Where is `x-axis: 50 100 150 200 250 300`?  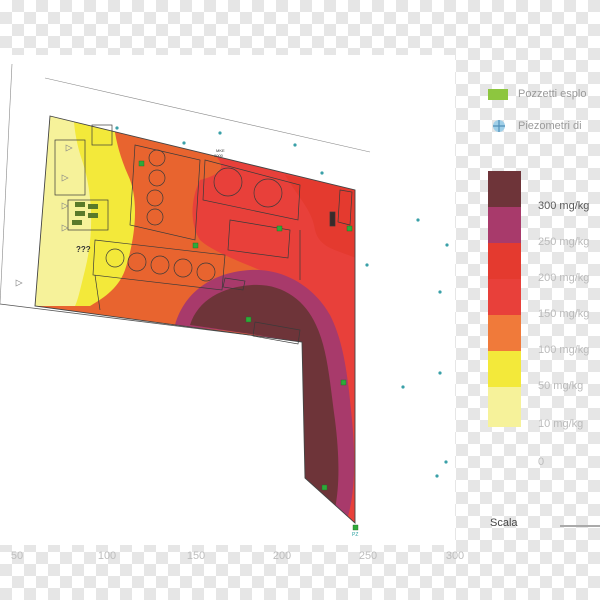 x-axis: 50 100 150 200 250 300 is located at coordinates (300, 560).